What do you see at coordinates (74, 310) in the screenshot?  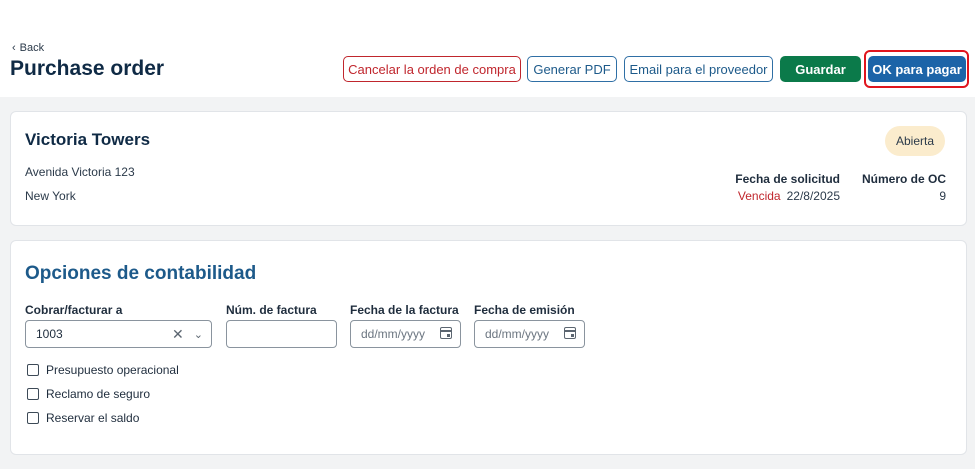 I see `bill-to-label: Cobrar/facturar a` at bounding box center [74, 310].